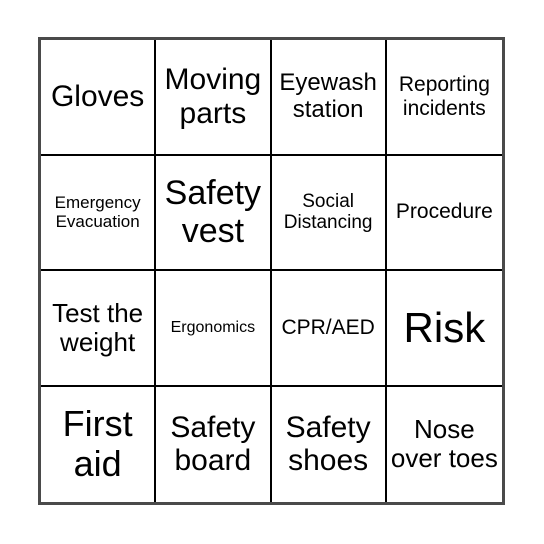 The image size is (544, 544). I want to click on bingo-cell: CPR/AED, so click(329, 329).